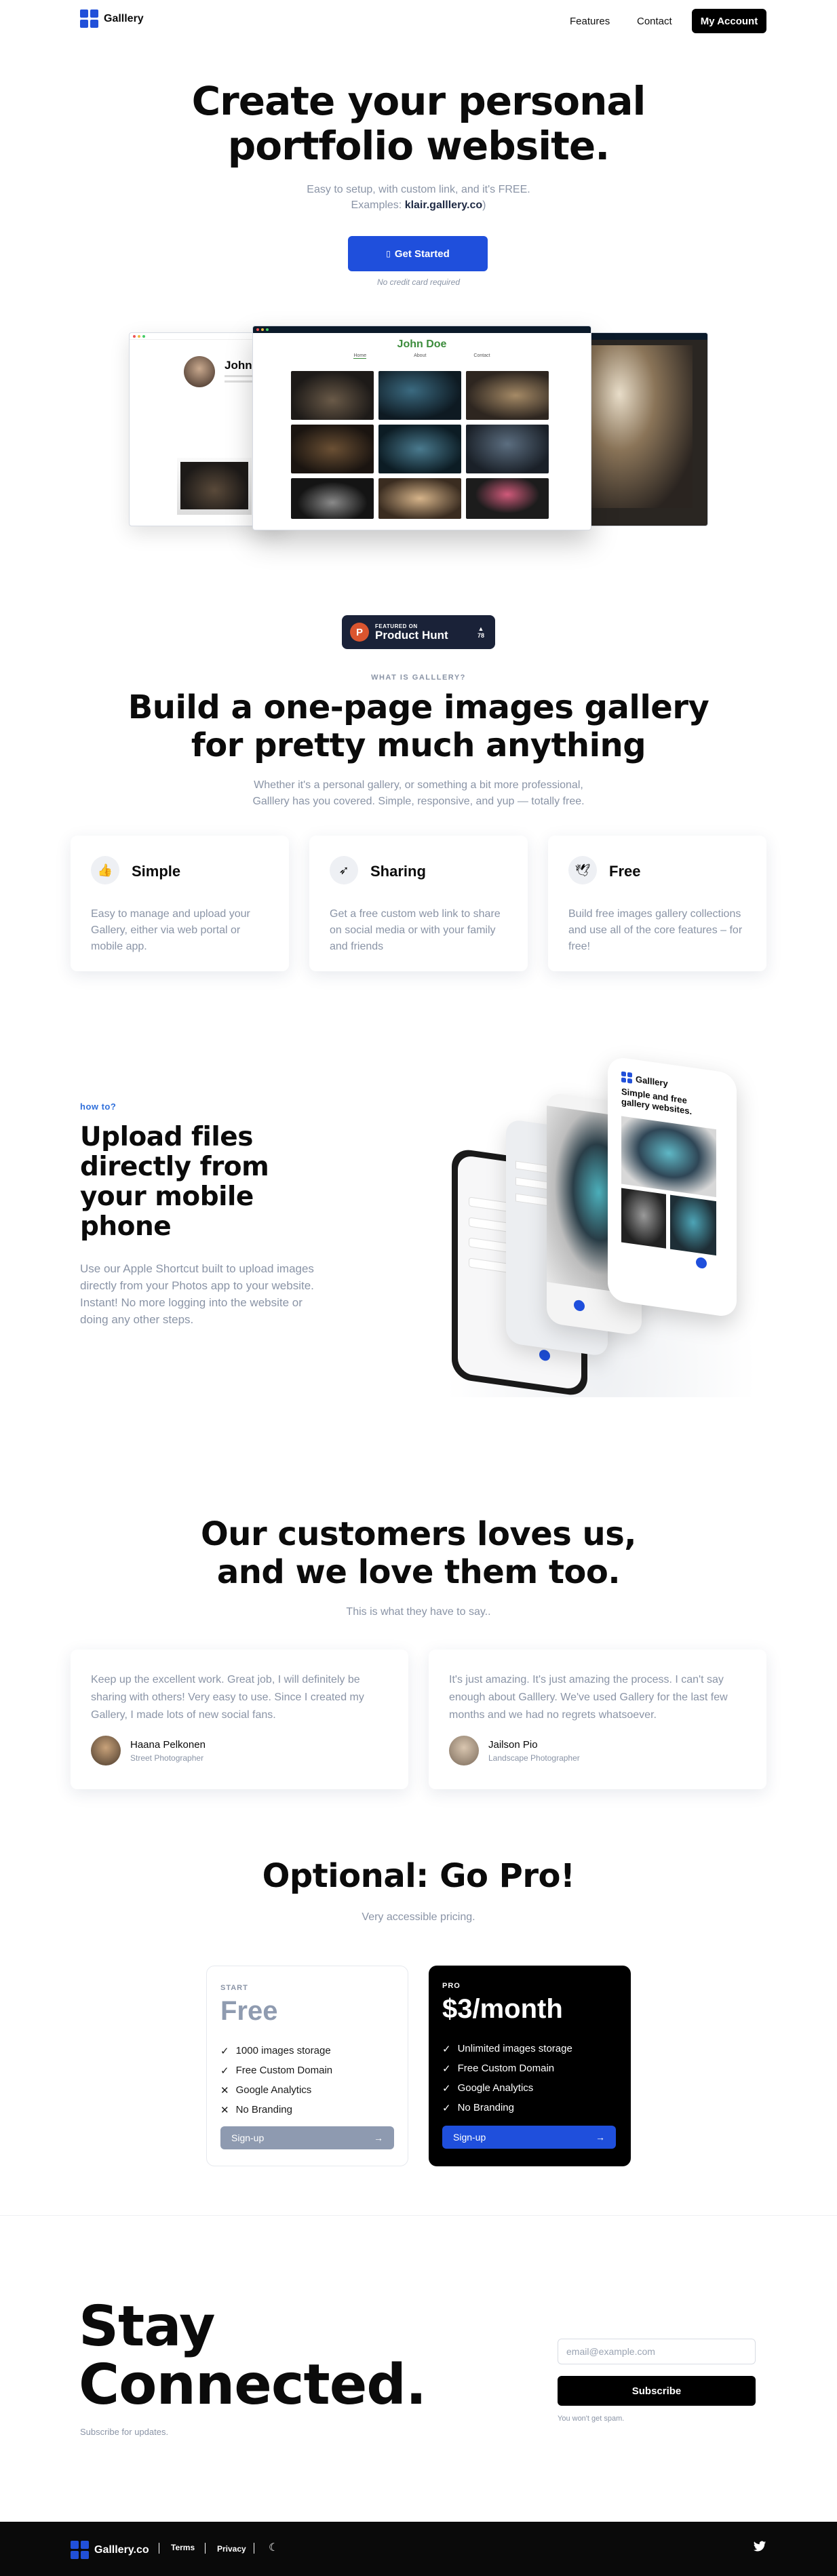 This screenshot has width=837, height=2576. What do you see at coordinates (502, 2009) in the screenshot?
I see `plan-price: $3/month` at bounding box center [502, 2009].